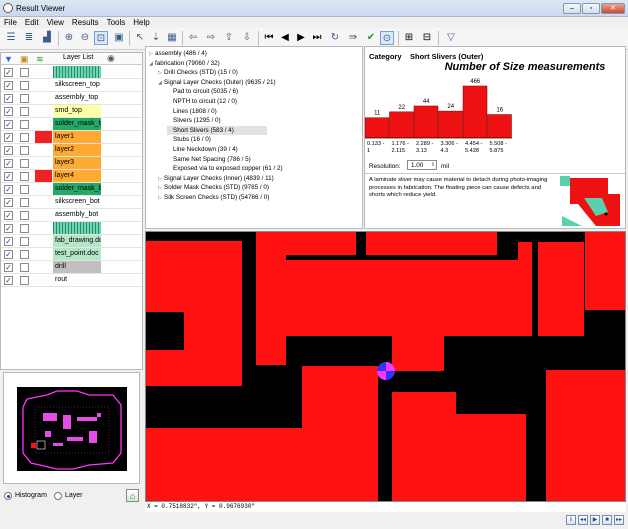  I want to click on home-icon: ⌂, so click(132, 495).